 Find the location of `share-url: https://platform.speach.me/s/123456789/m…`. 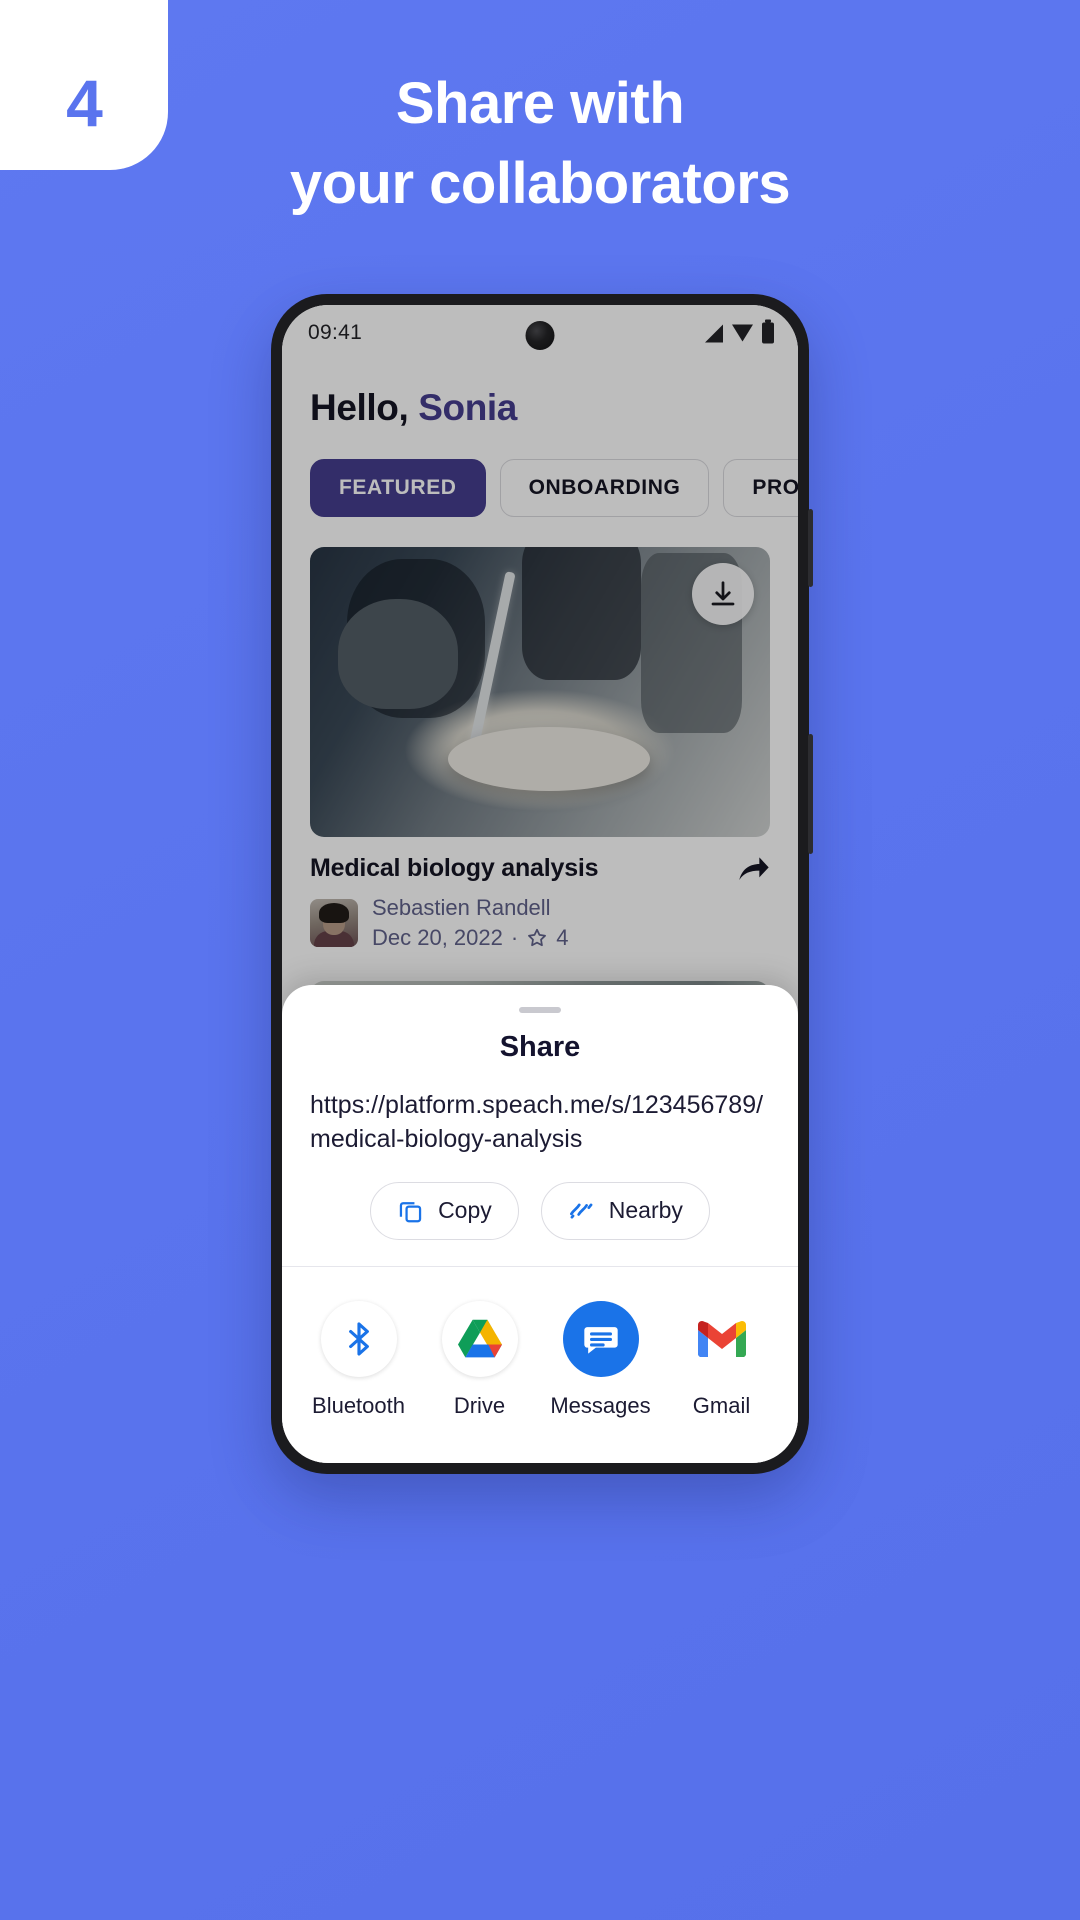

share-url: https://platform.speach.me/s/123456789/m… is located at coordinates (537, 1121).